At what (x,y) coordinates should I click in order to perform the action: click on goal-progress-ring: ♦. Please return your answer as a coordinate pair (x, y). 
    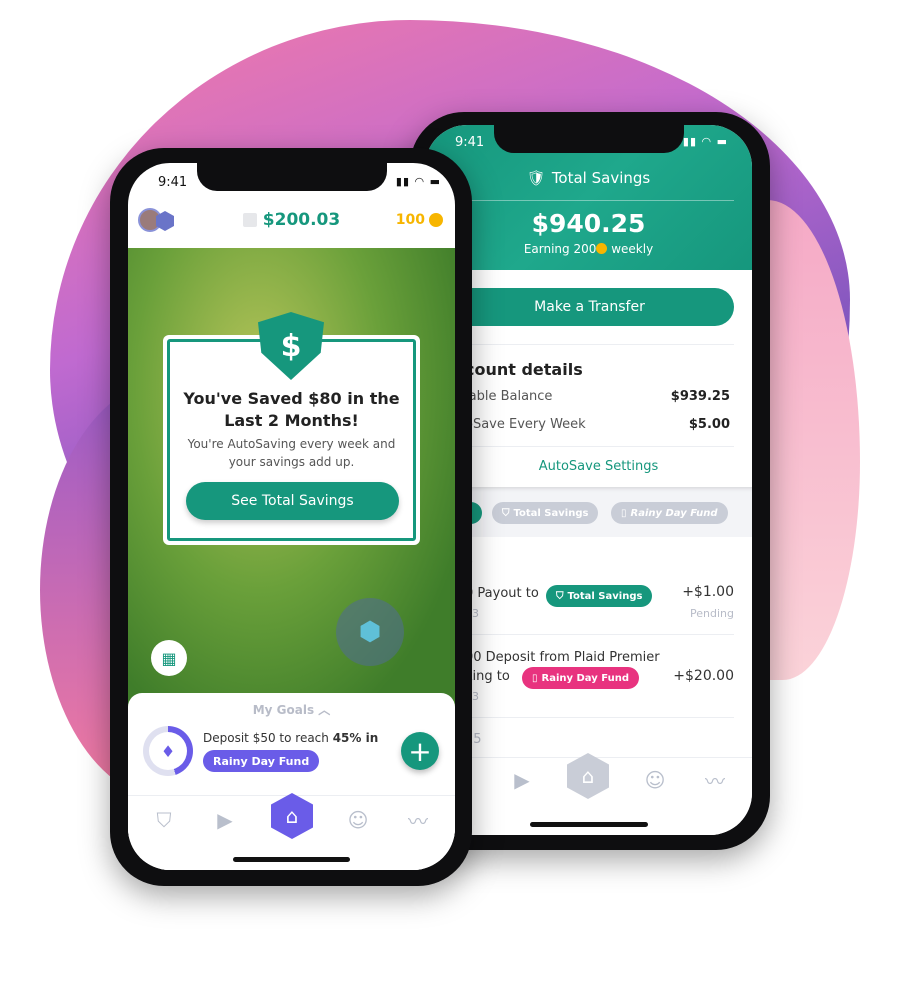
    Looking at the image, I should click on (168, 751).